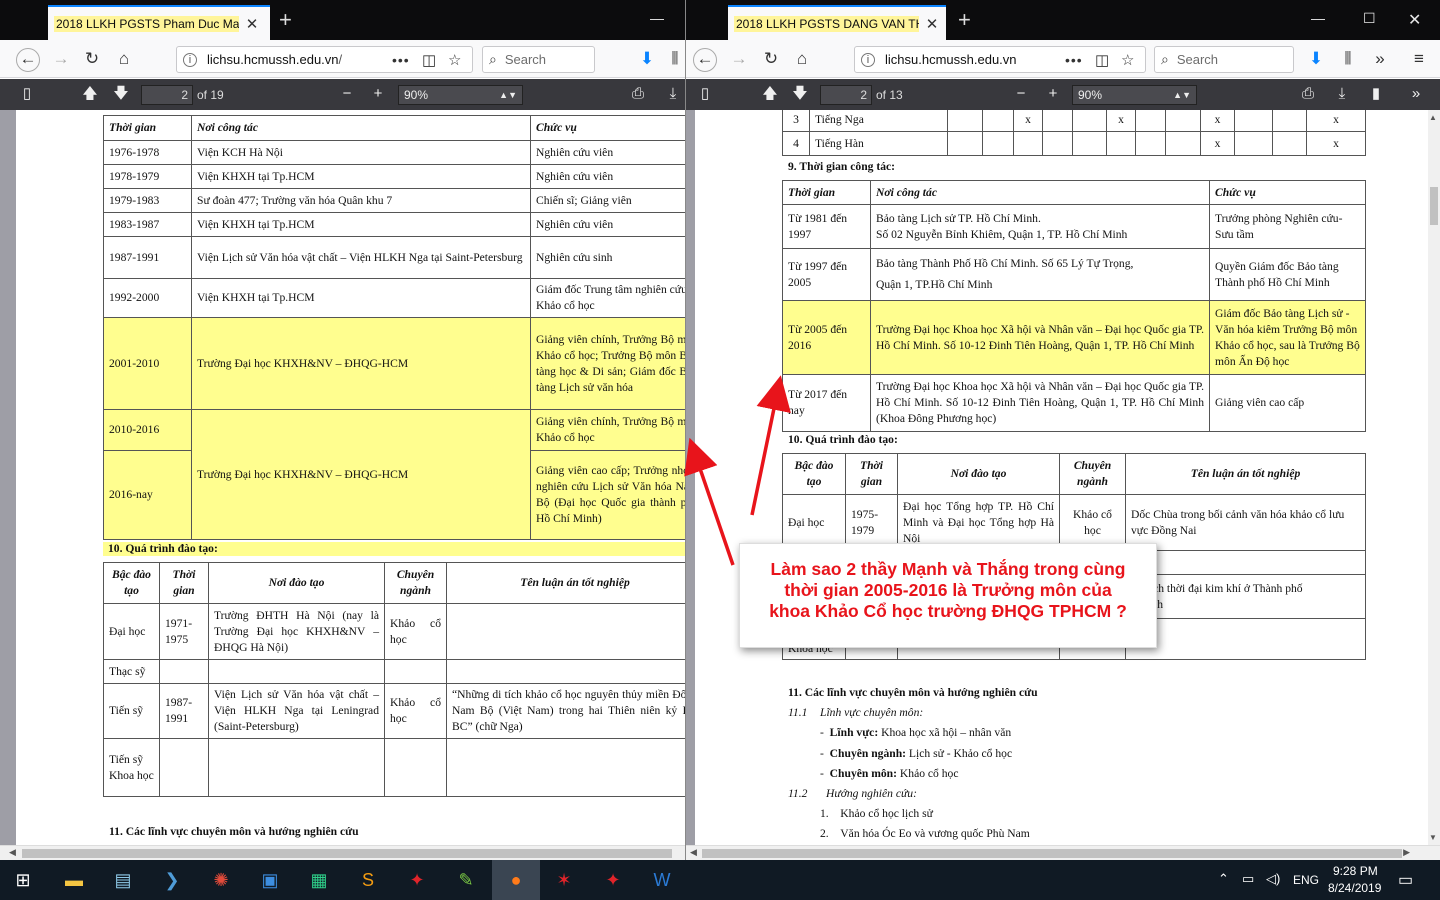  What do you see at coordinates (1434, 477) in the screenshot?
I see `vertical-scrollbar: ▲ ▼` at bounding box center [1434, 477].